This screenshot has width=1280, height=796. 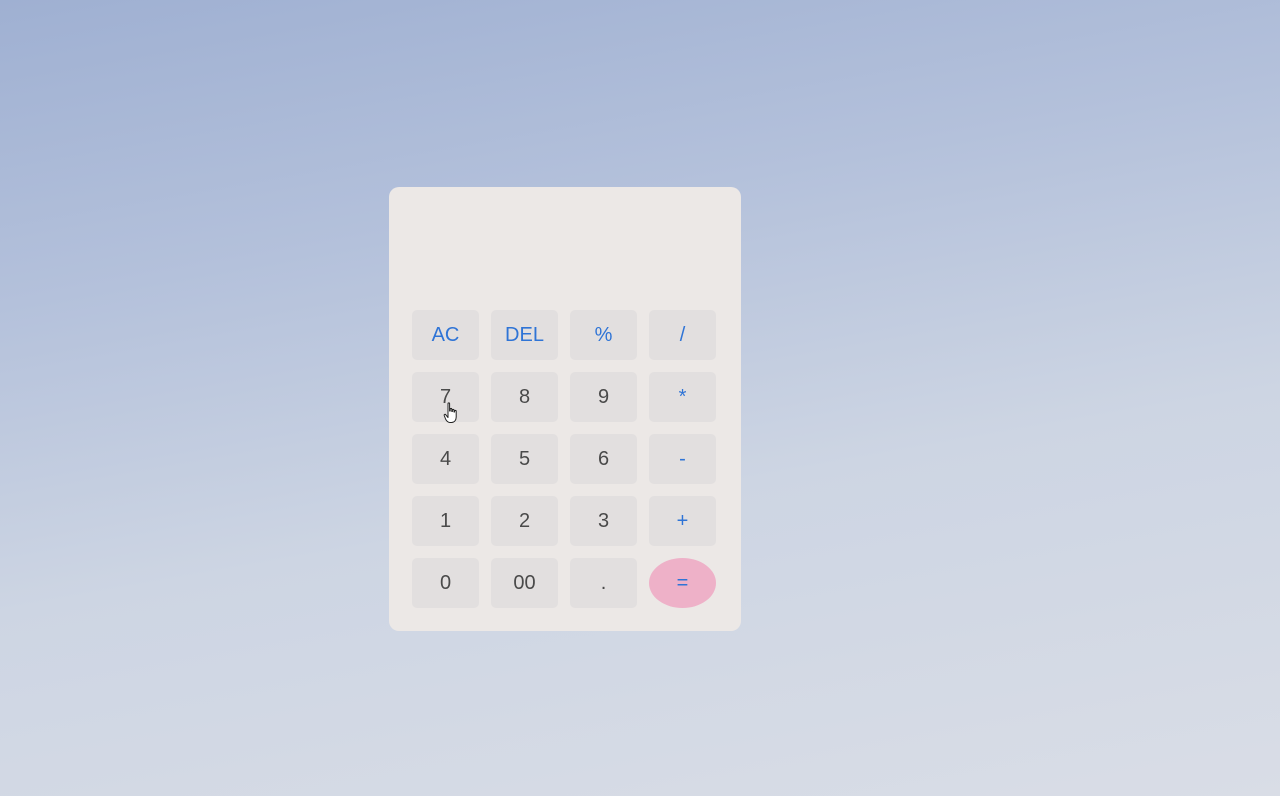 I want to click on digit-3-button: 3, so click(x=603, y=521).